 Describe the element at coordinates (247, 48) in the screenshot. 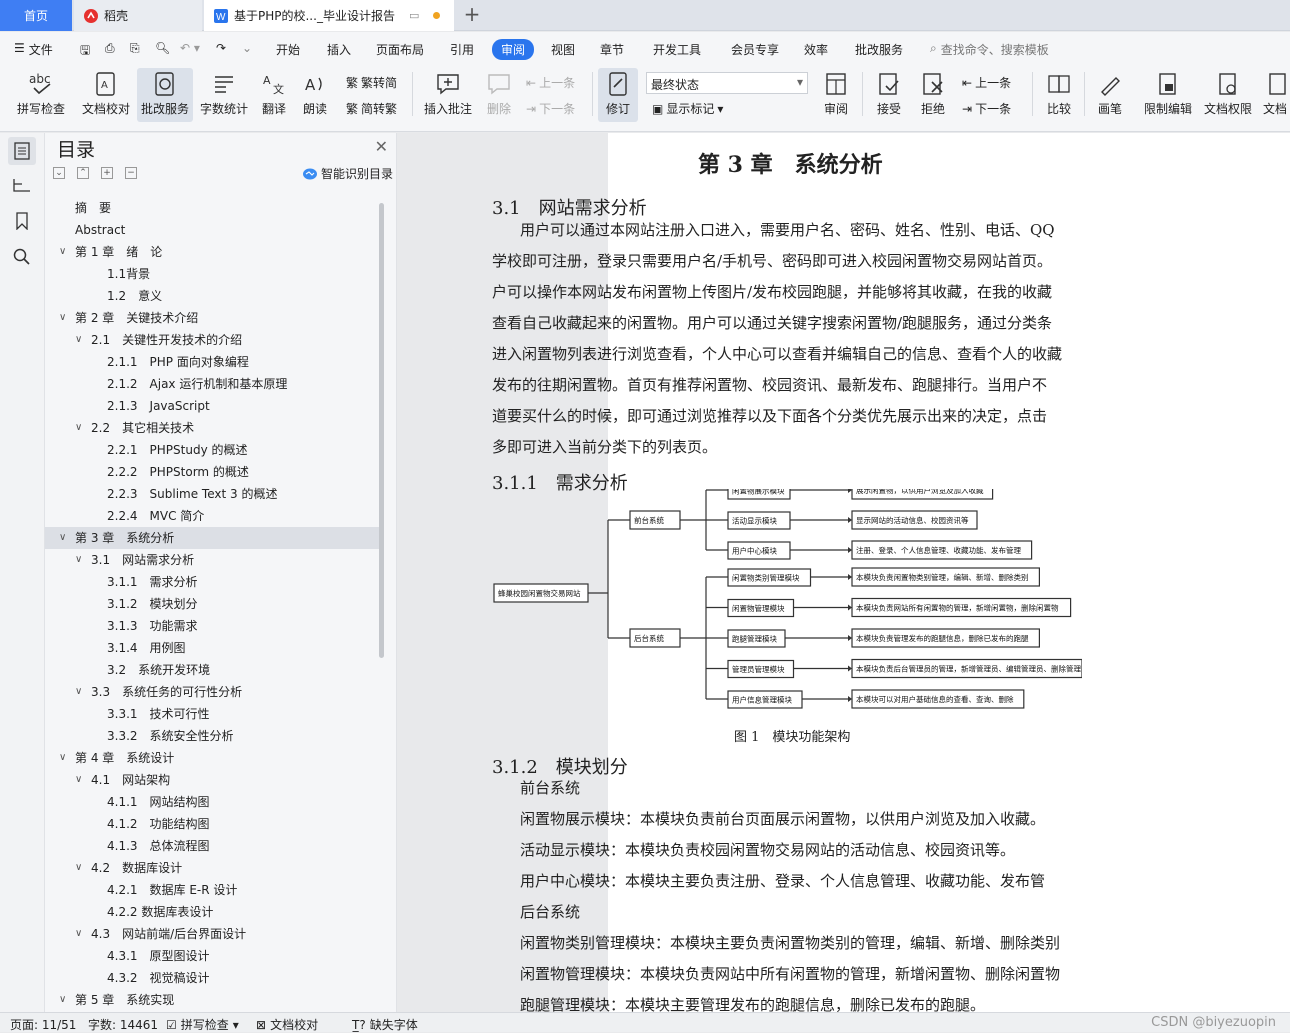

I see `more-chevron-icon: ⌄` at that location.